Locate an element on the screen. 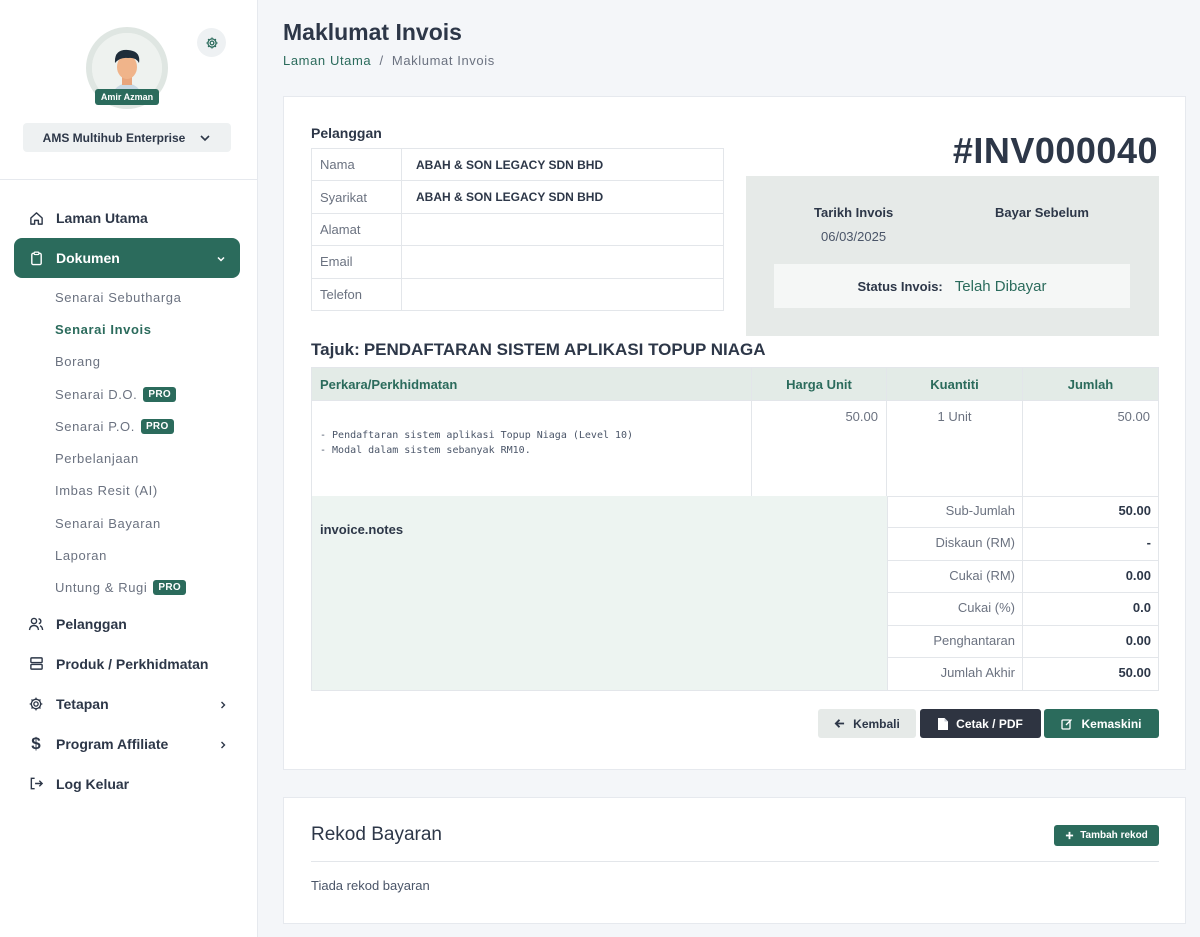  sidebar-item-label: Log Keluar is located at coordinates (93, 783).